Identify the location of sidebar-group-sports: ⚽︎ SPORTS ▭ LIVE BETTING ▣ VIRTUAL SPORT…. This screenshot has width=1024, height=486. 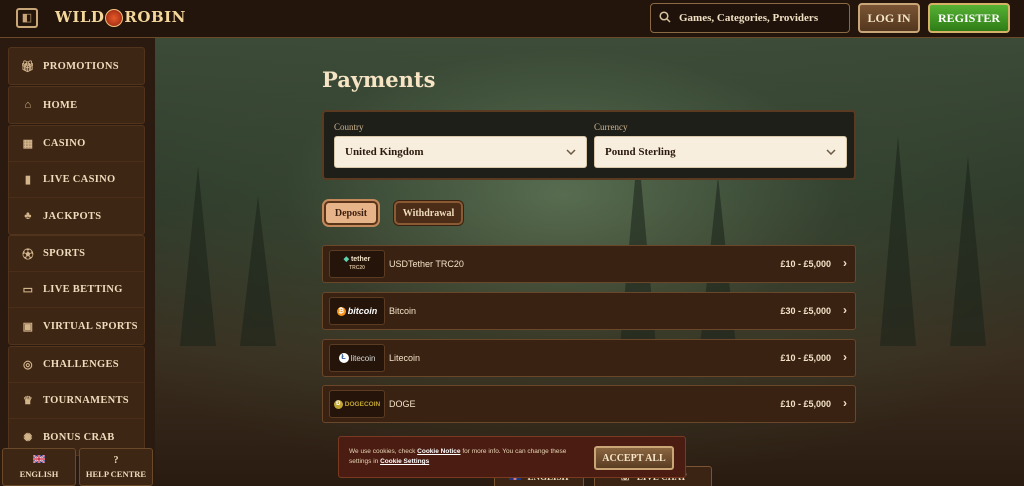
(76, 290).